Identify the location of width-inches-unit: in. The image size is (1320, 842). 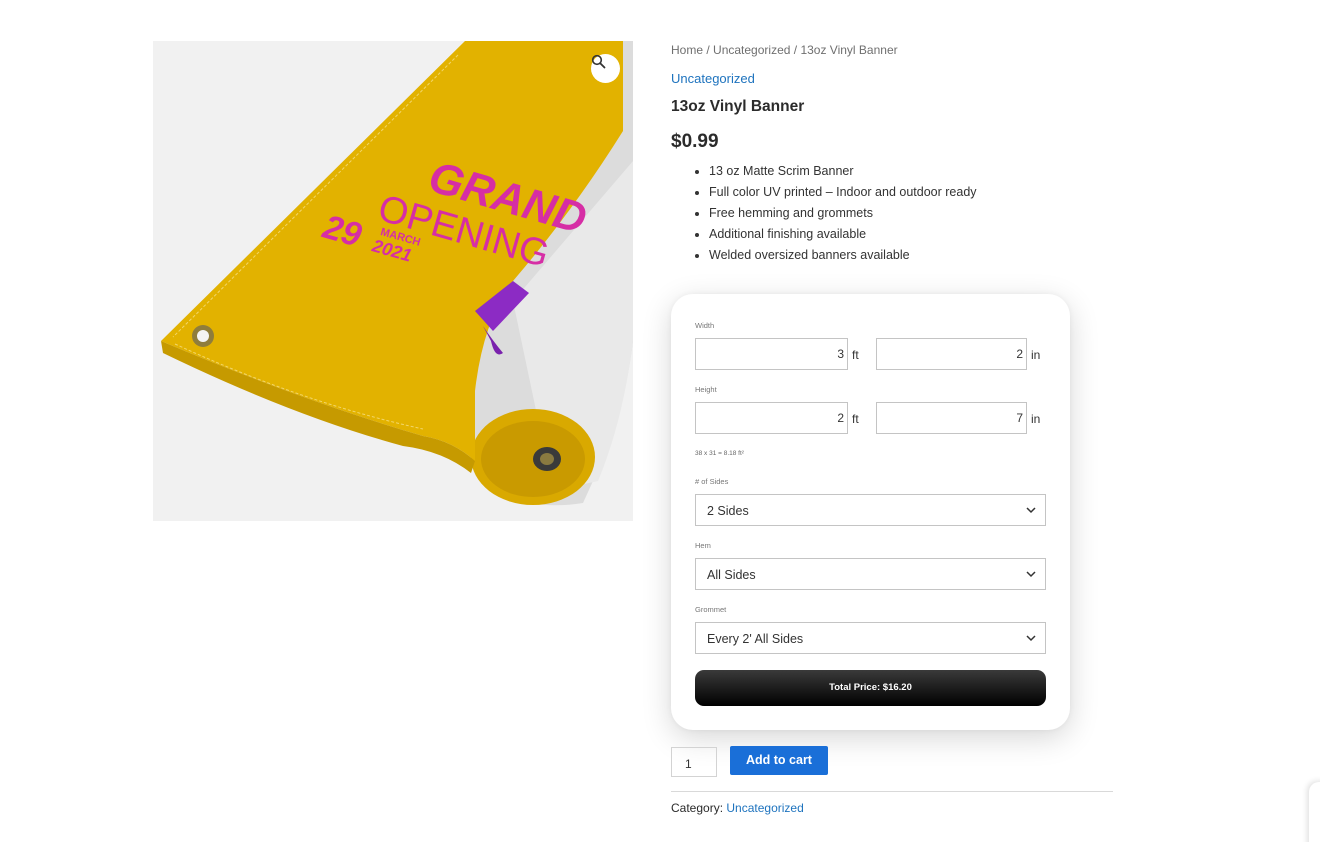
(1036, 355).